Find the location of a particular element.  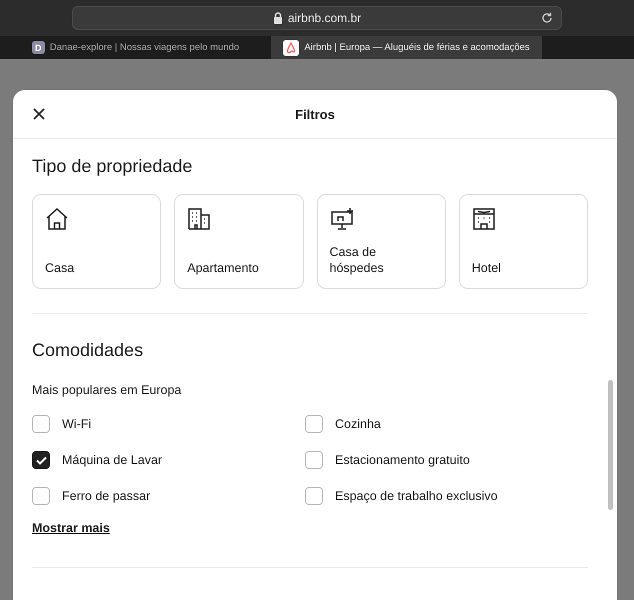

section-heading: Tipo de propriedade is located at coordinates (113, 166).